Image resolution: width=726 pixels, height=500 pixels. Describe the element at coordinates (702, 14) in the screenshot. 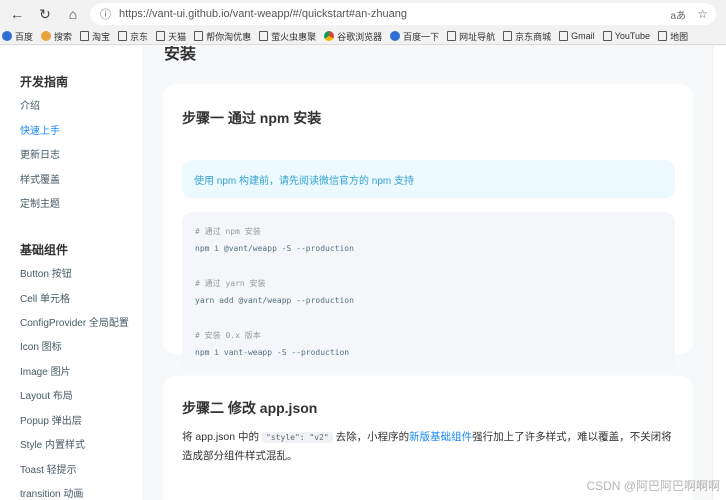

I see `bookmark-star-icon: ☆` at that location.